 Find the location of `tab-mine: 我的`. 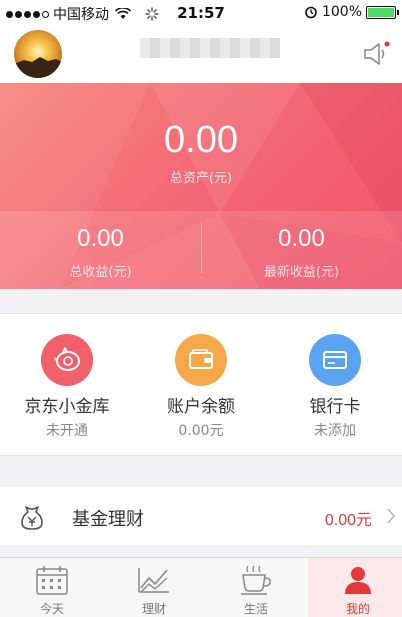

tab-mine: 我的 is located at coordinates (355, 587).